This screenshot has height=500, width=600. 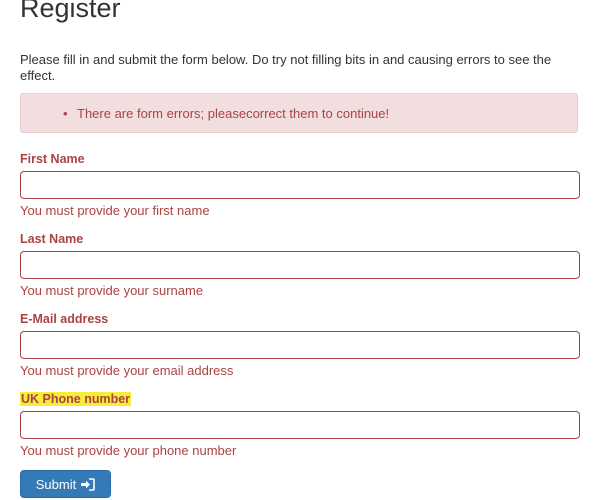 I want to click on email-label: E-Mail address, so click(x=64, y=319).